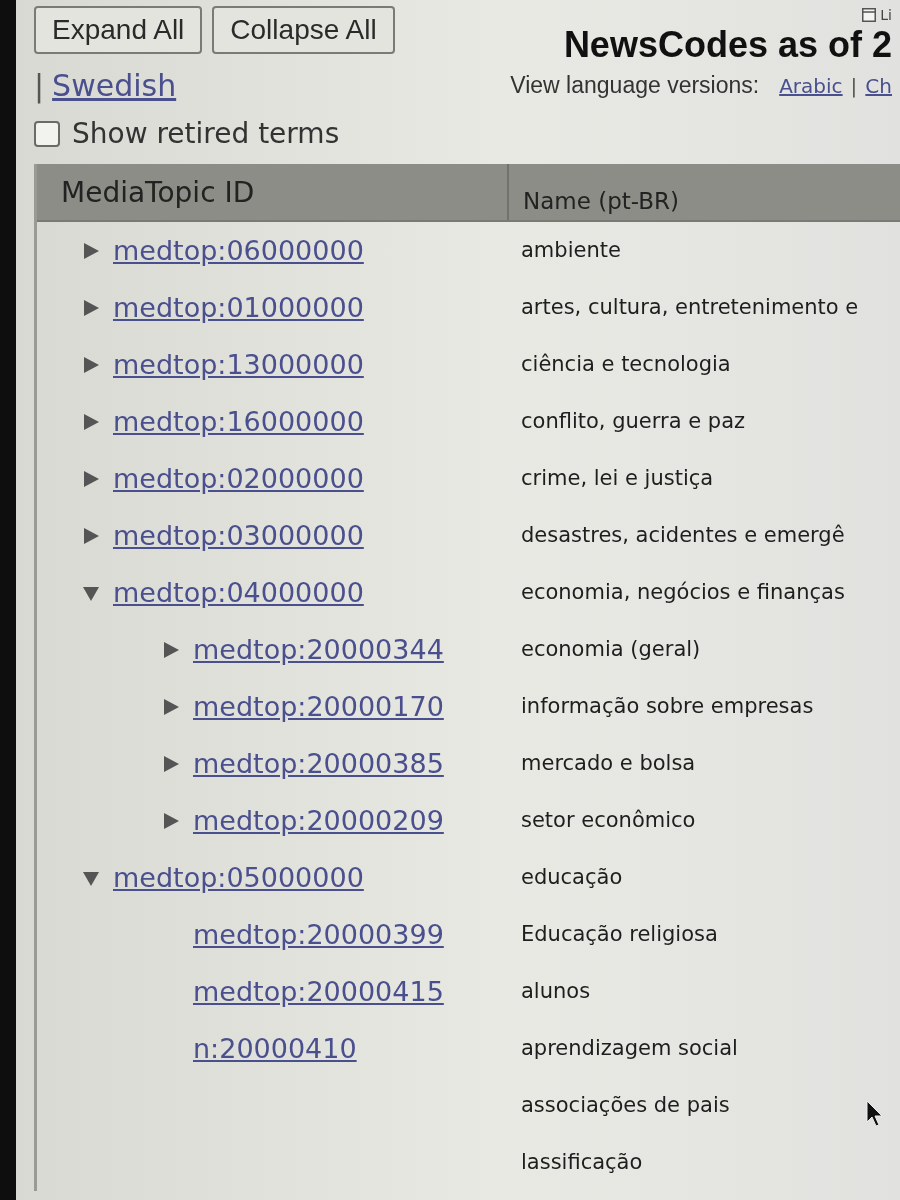 Image resolution: width=900 pixels, height=1200 pixels. Describe the element at coordinates (556, 990) in the screenshot. I see `topic-name: alunos` at that location.